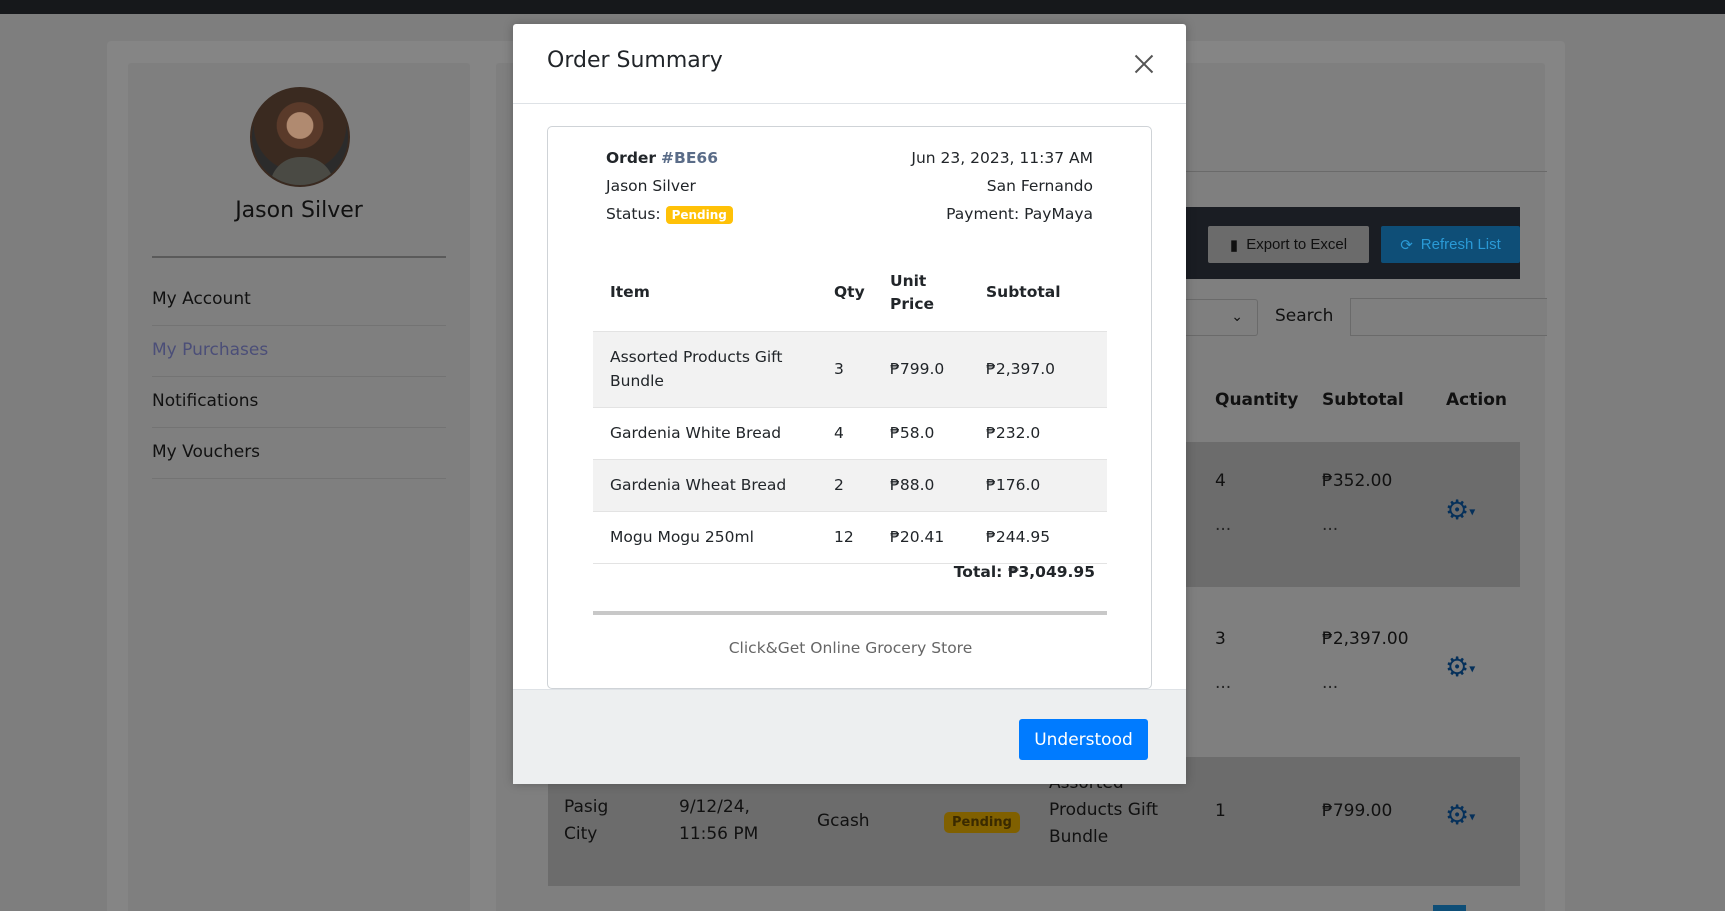 The height and width of the screenshot is (911, 1725). I want to click on row-city: Pasig City, so click(586, 820).